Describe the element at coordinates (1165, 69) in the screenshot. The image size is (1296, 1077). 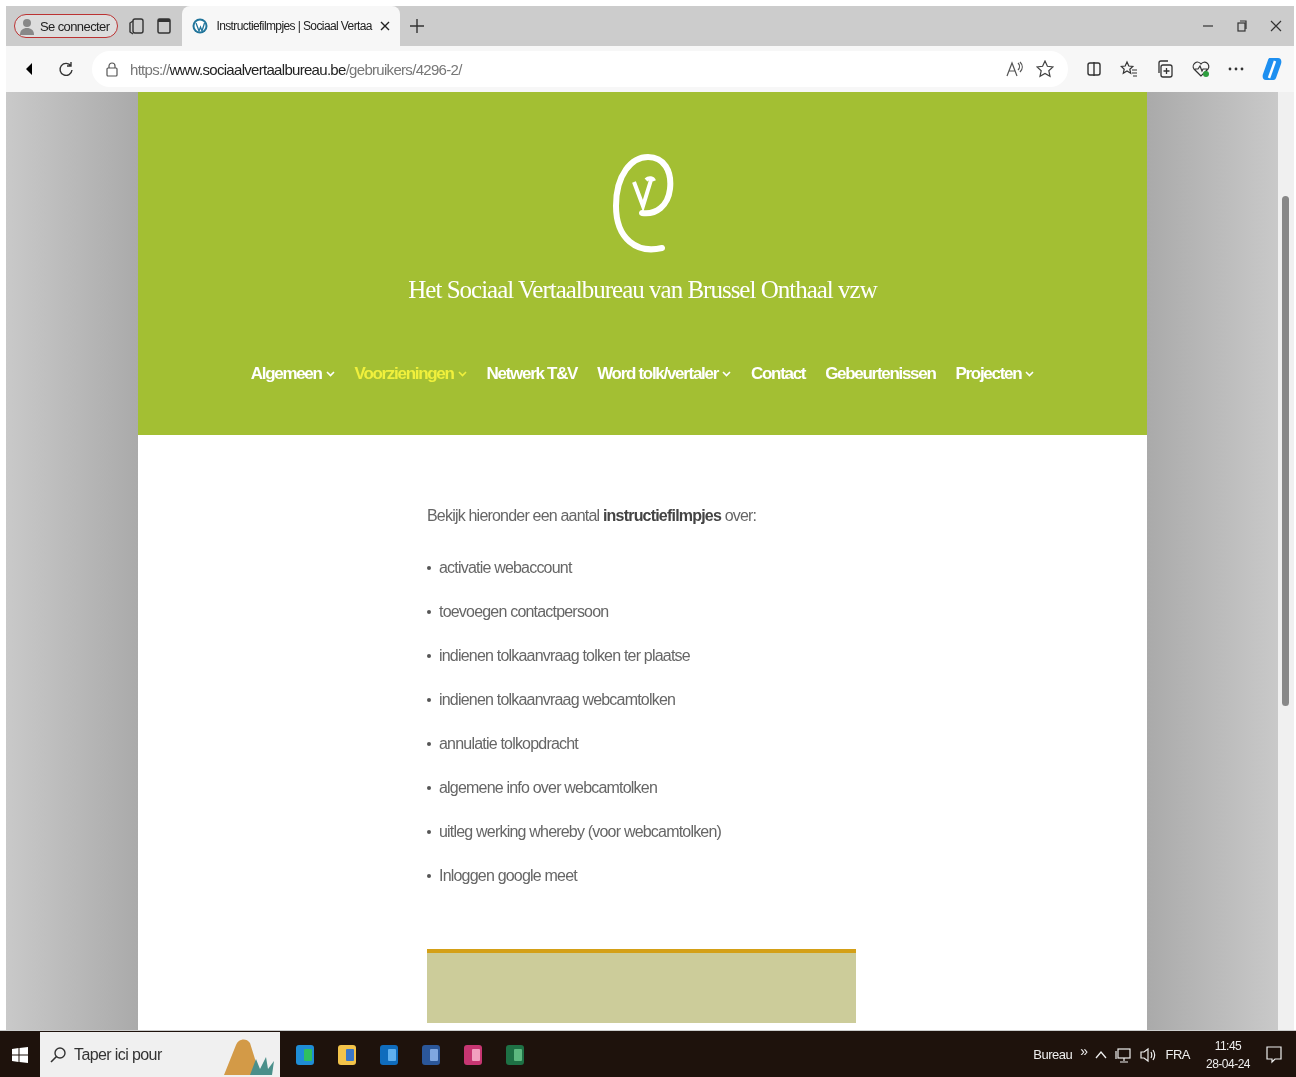
I see `collections-icon` at that location.